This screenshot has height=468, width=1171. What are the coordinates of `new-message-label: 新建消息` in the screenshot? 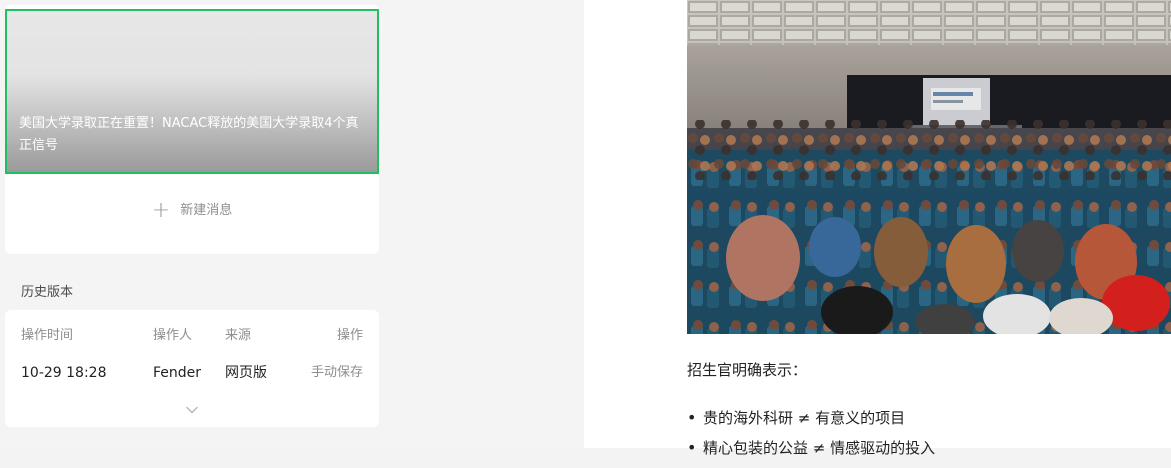 It's located at (206, 210).